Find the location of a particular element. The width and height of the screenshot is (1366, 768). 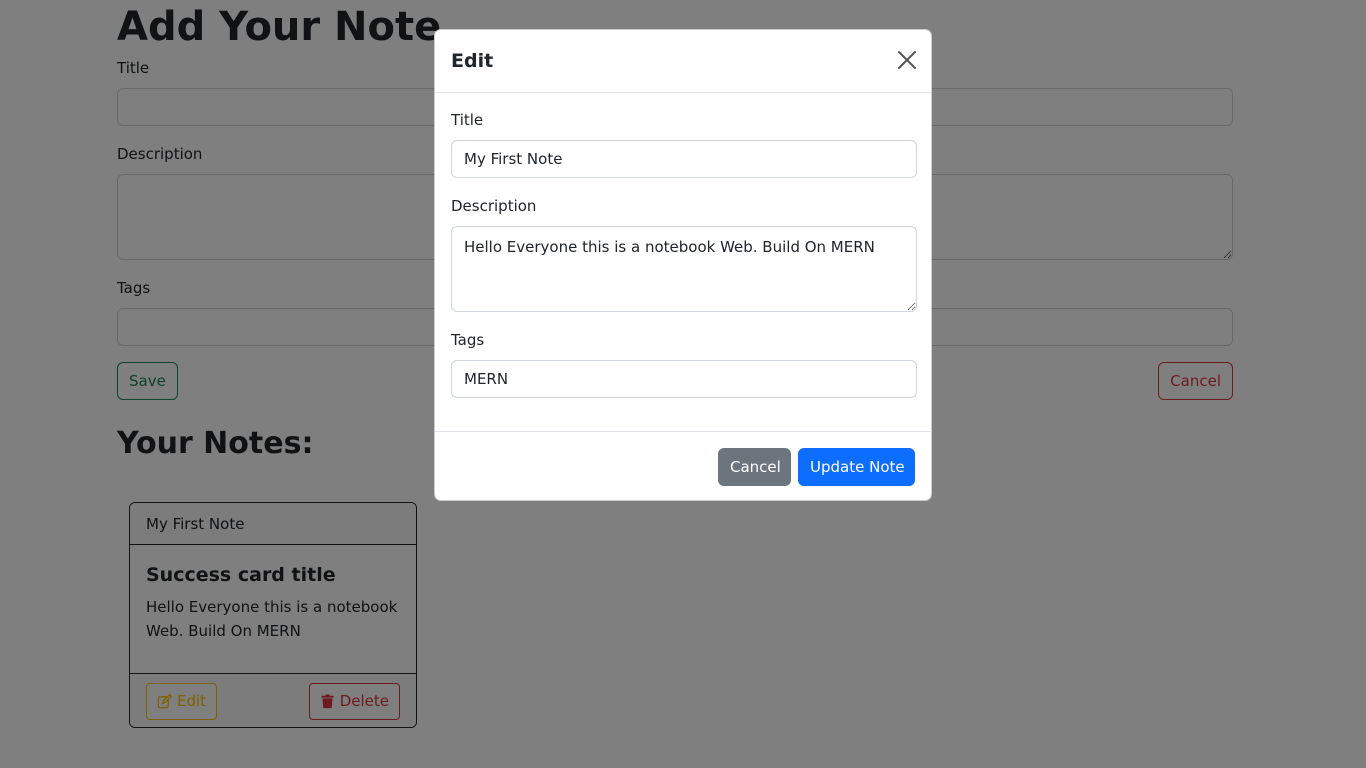

modal-tags-label: Tags is located at coordinates (468, 340).